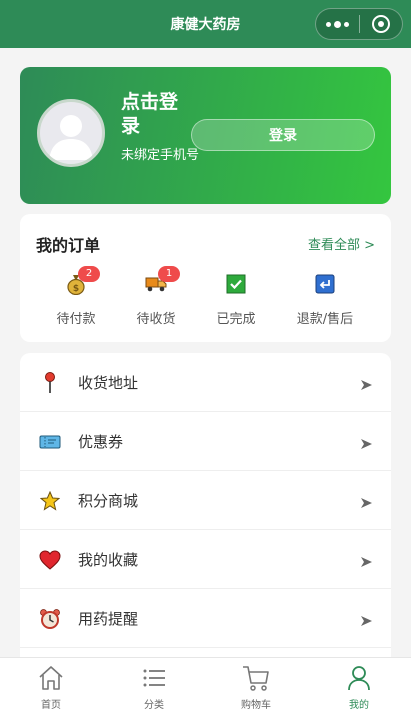  I want to click on orders-title: 我的订单, so click(68, 245).